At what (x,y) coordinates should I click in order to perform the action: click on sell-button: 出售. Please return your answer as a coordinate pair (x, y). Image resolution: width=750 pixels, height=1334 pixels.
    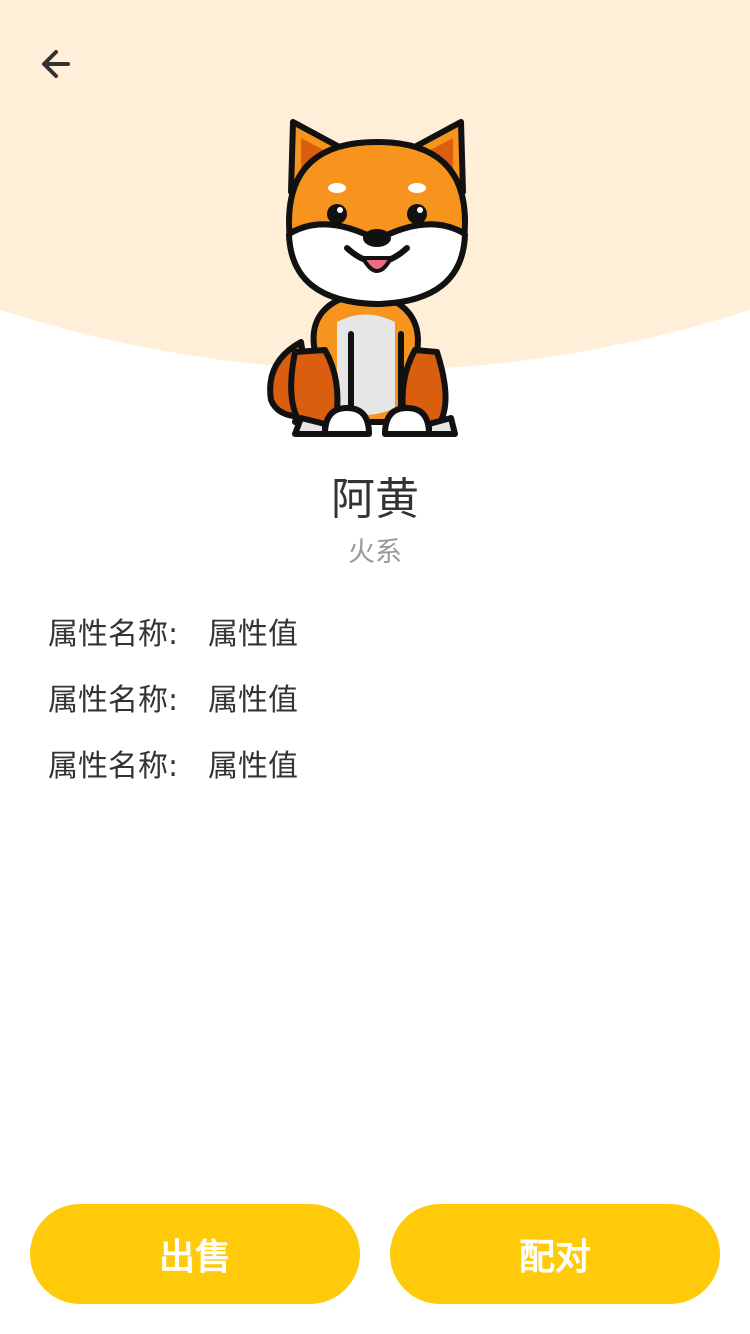
    Looking at the image, I should click on (195, 1254).